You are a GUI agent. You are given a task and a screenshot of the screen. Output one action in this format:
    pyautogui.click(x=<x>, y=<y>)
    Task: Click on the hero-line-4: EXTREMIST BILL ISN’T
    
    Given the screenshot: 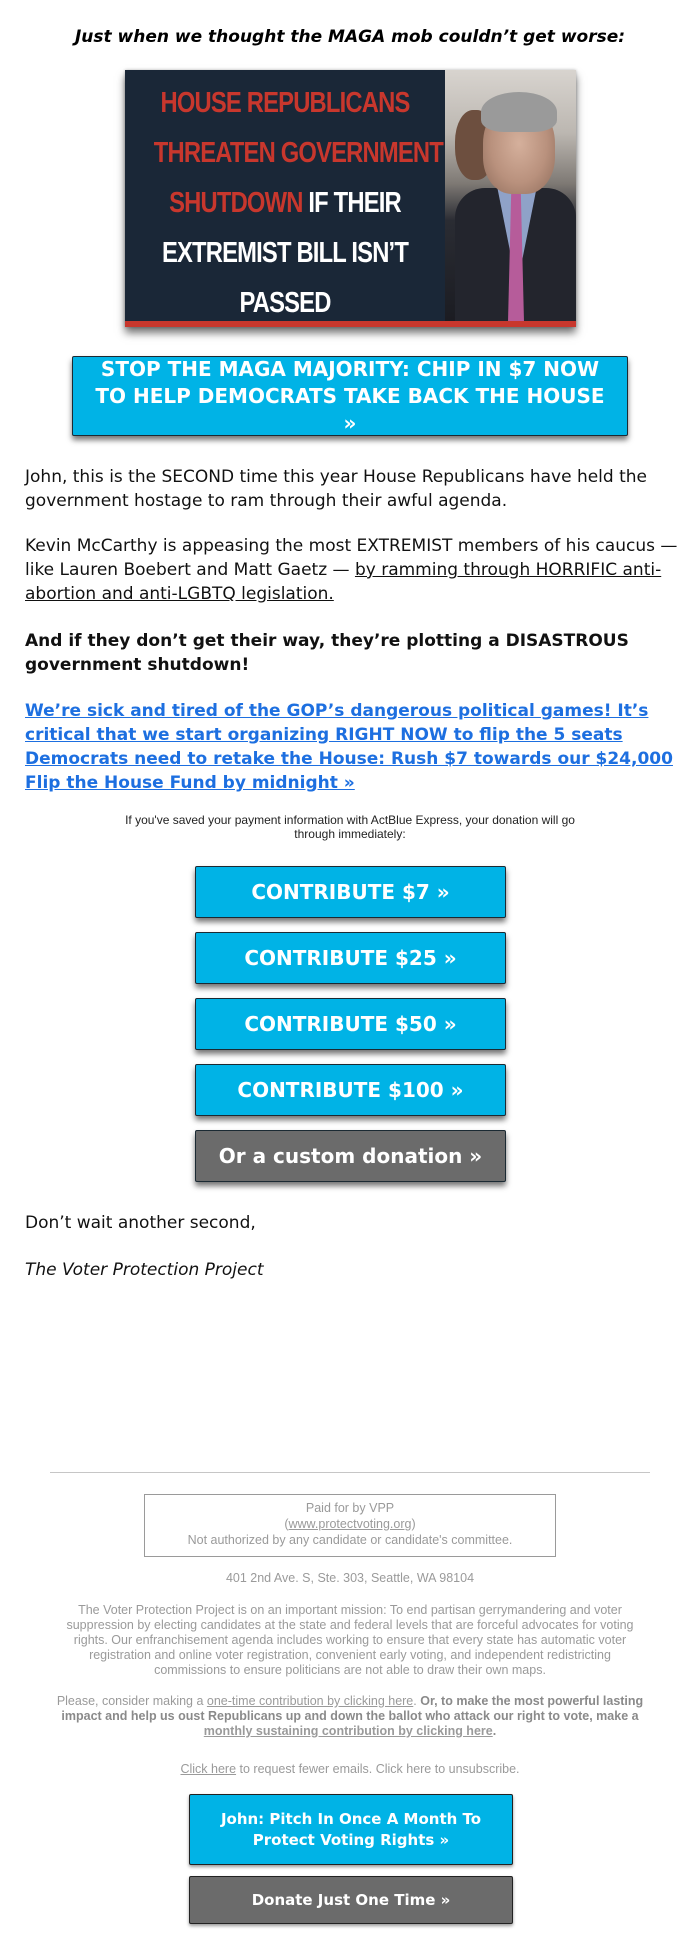 What is the action you would take?
    pyautogui.click(x=285, y=253)
    